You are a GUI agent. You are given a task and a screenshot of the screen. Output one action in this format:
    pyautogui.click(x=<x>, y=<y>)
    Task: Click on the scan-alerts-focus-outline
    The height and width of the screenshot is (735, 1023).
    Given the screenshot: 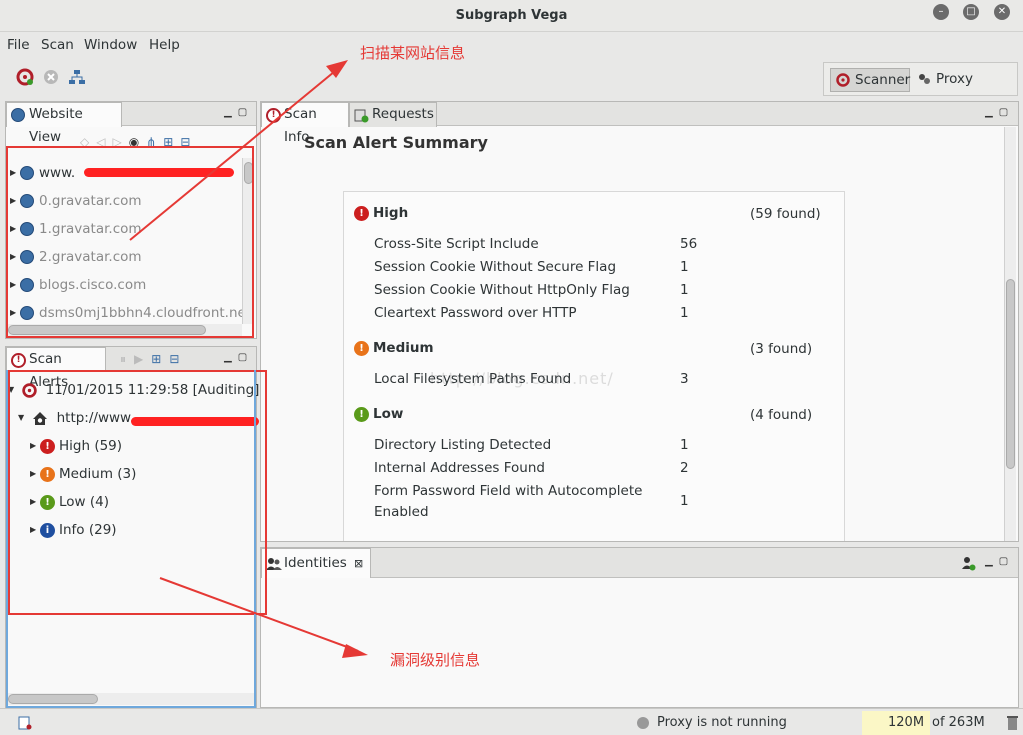 What is the action you would take?
    pyautogui.click(x=131, y=539)
    